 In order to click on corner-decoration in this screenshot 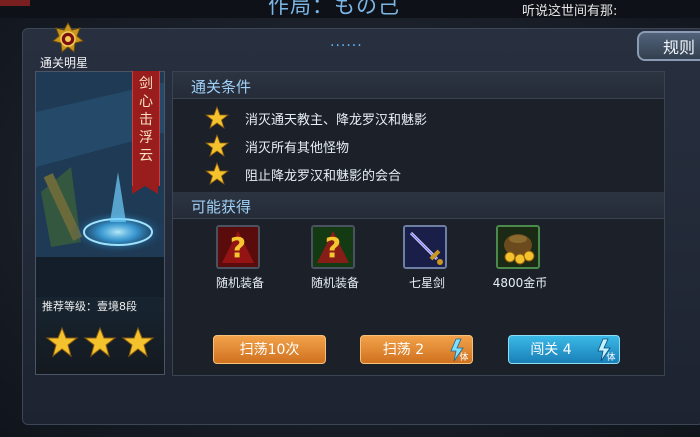, I will do `click(15, 3)`.